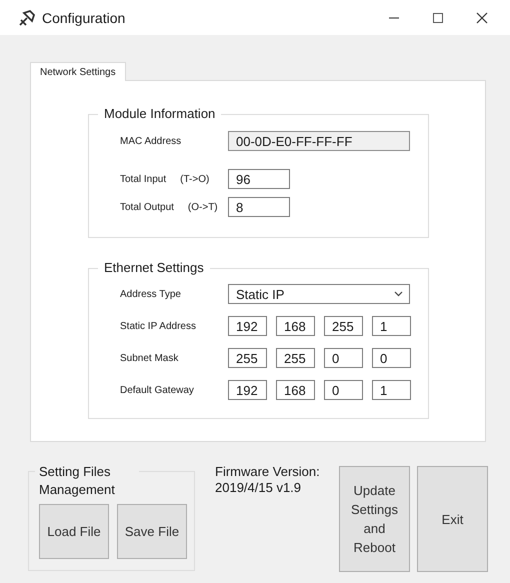 The image size is (510, 583). I want to click on maximize-icon, so click(438, 18).